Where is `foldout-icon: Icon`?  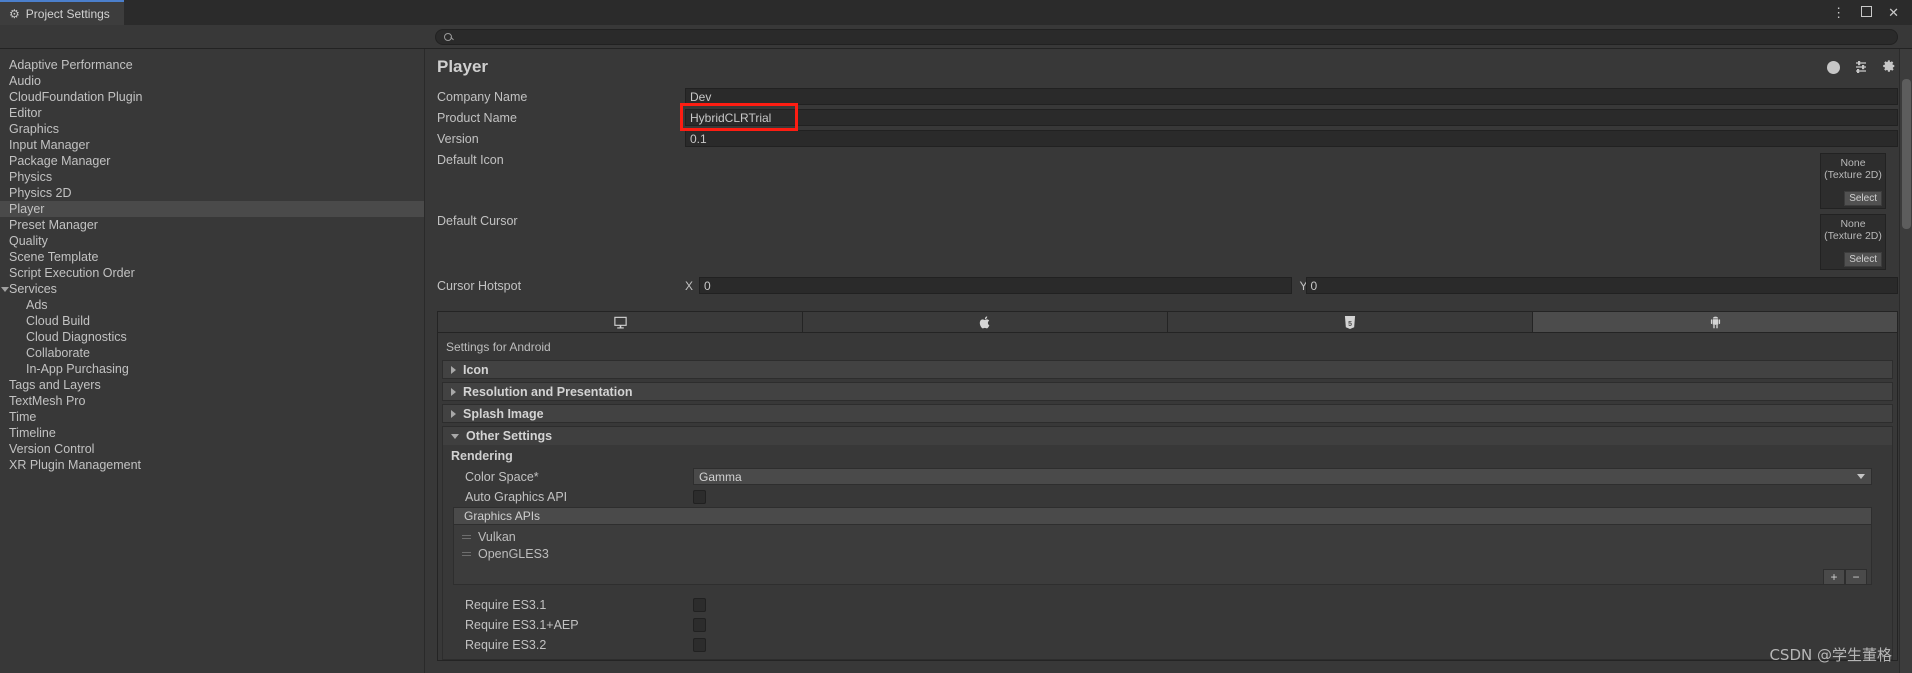
foldout-icon: Icon is located at coordinates (1167, 369).